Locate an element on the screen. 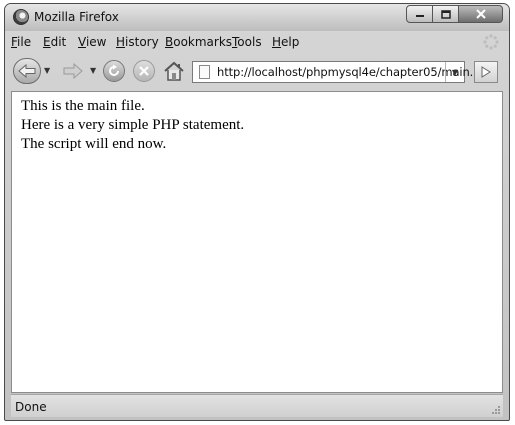  resize-grip-icon is located at coordinates (495, 409).